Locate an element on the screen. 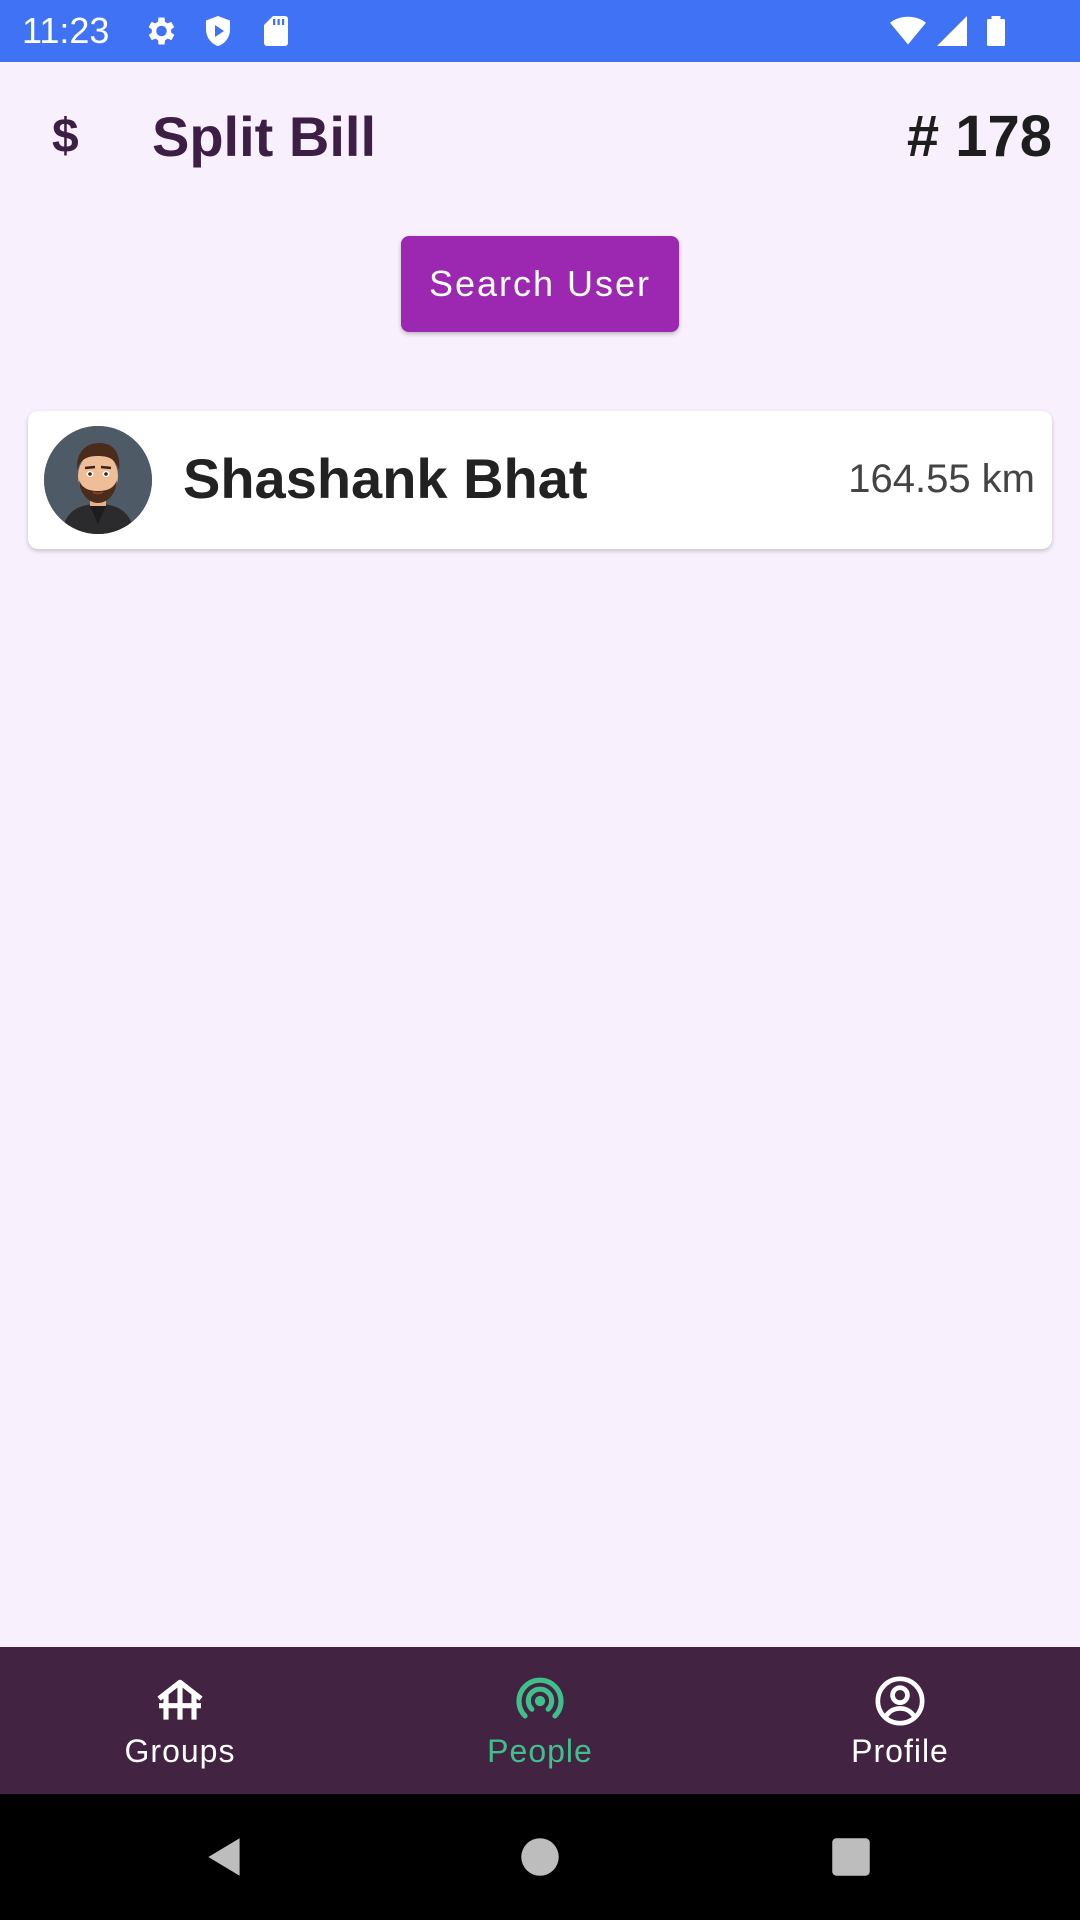 This screenshot has height=1920, width=1080. battery-icon is located at coordinates (996, 31).